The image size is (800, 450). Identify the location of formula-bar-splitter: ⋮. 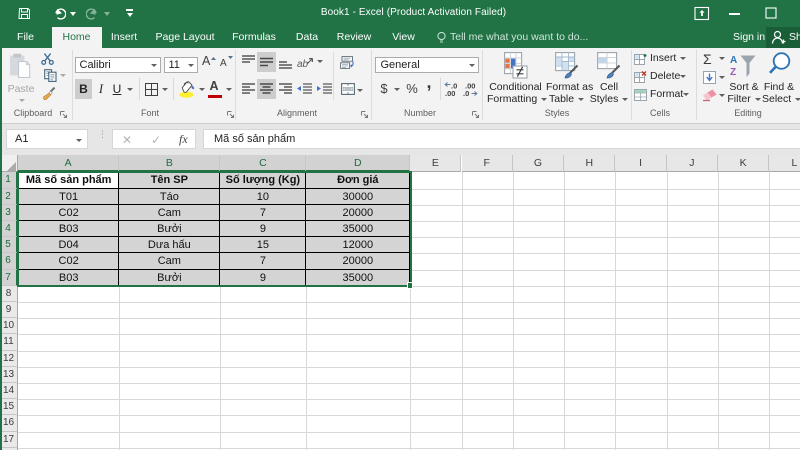
(102, 138).